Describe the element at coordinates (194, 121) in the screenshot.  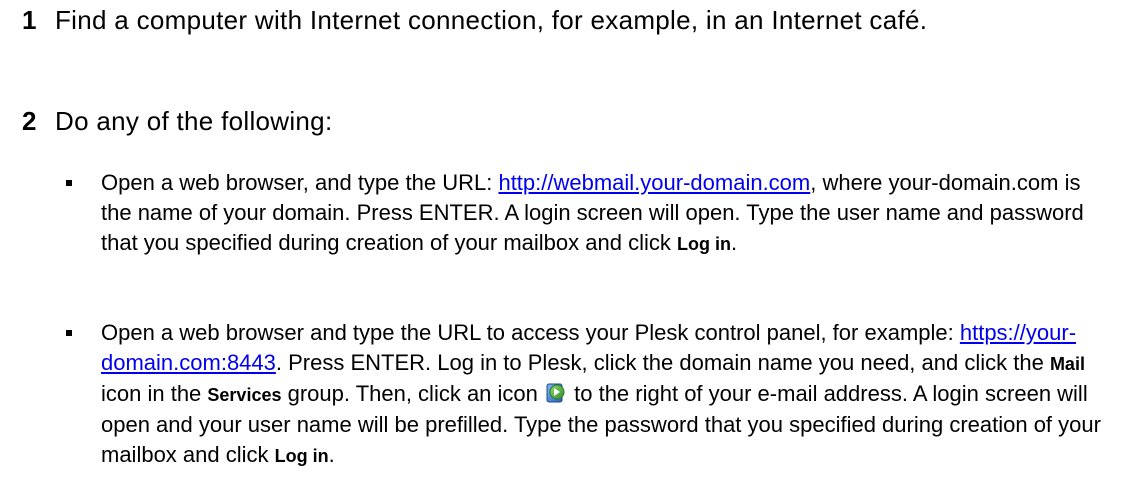
I see `step-text: Do any of the following:` at that location.